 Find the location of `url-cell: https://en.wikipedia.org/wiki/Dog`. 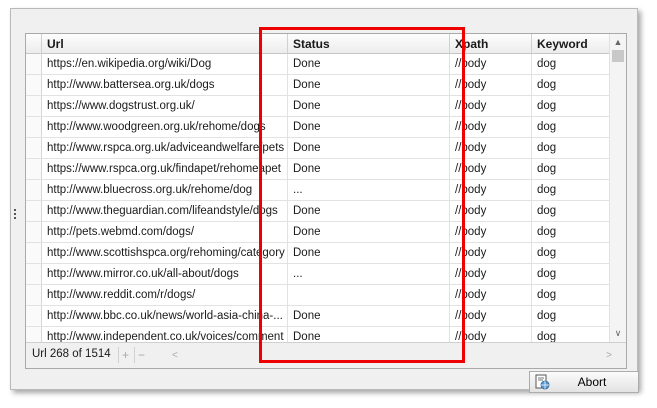

url-cell: https://en.wikipedia.org/wiki/Dog is located at coordinates (165, 64).